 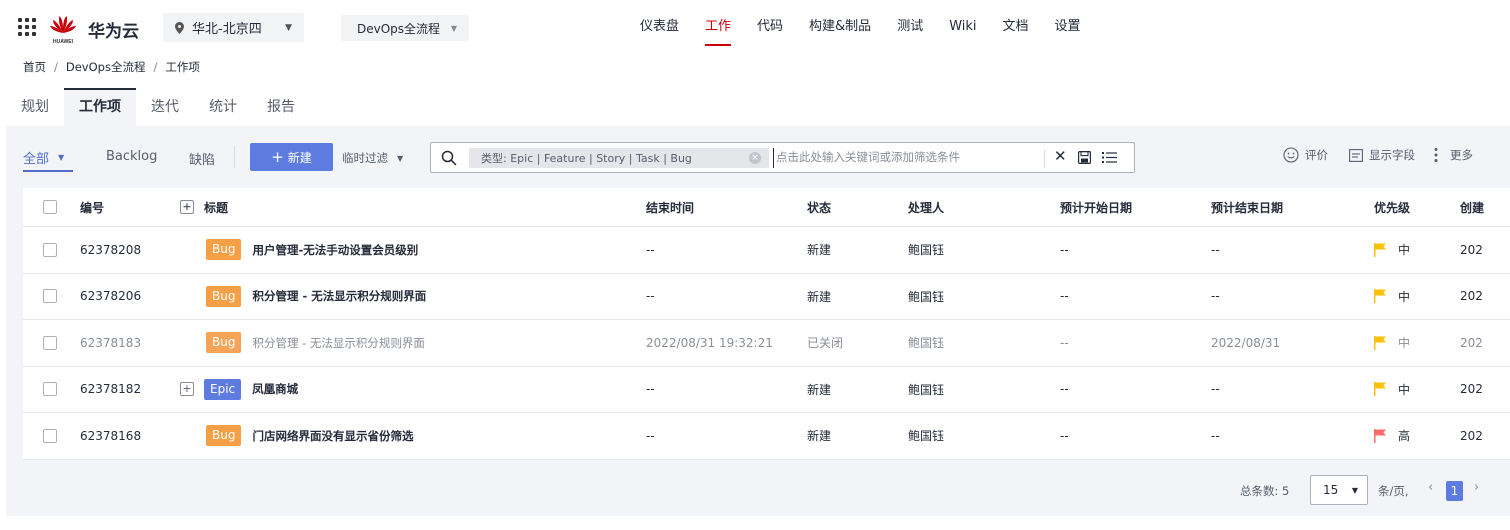 What do you see at coordinates (399, 28) in the screenshot?
I see `project-label: DevOps全流程` at bounding box center [399, 28].